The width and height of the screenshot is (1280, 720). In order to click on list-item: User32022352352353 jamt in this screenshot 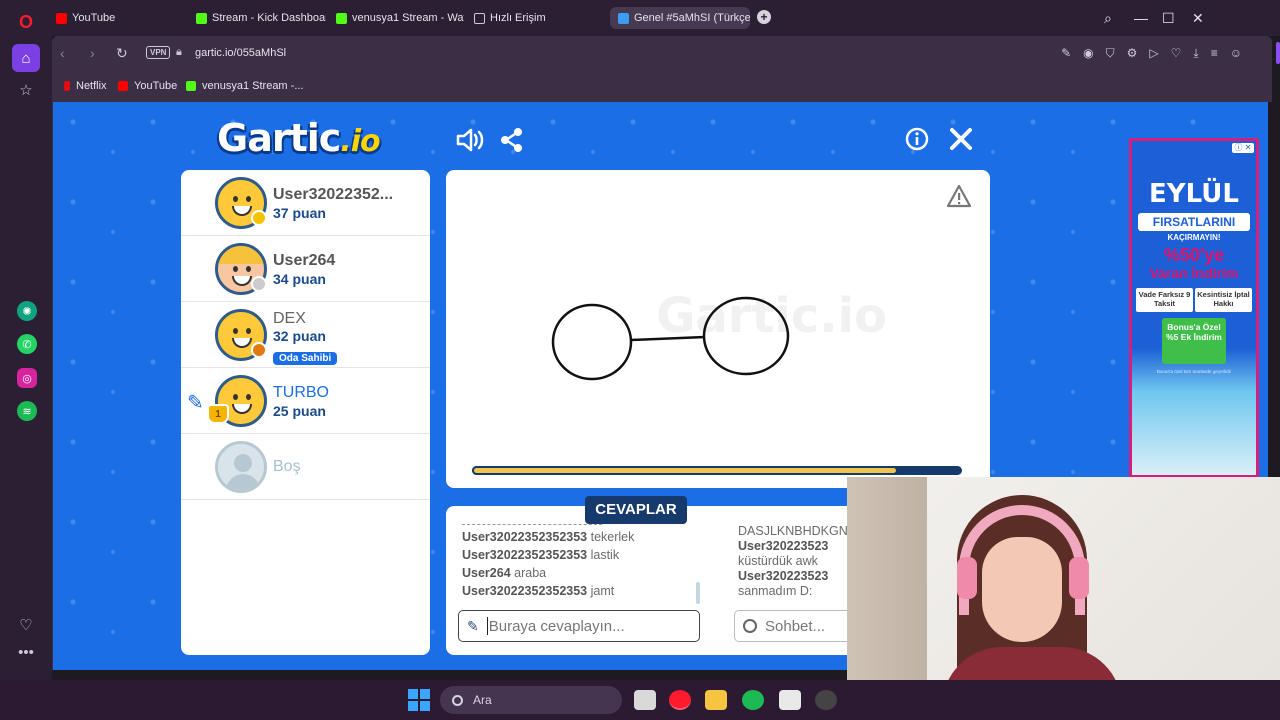, I will do `click(580, 591)`.